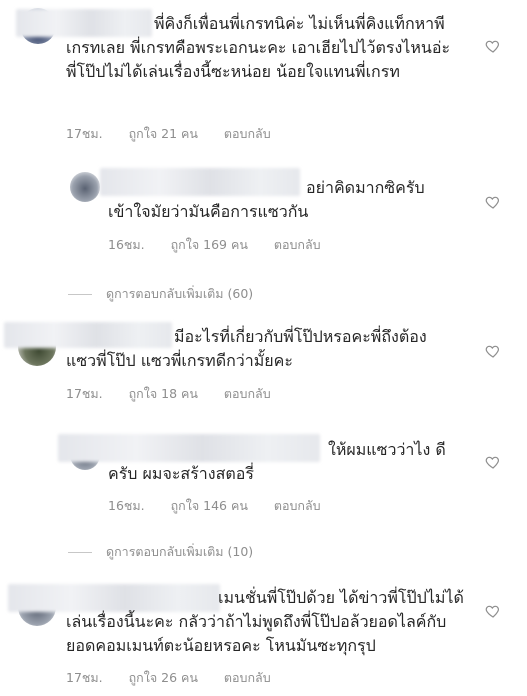 The width and height of the screenshot is (527, 696). I want to click on comment-meta: 17ชม. ถูกใจ 21 คน ตอบกลับ, so click(179, 134).